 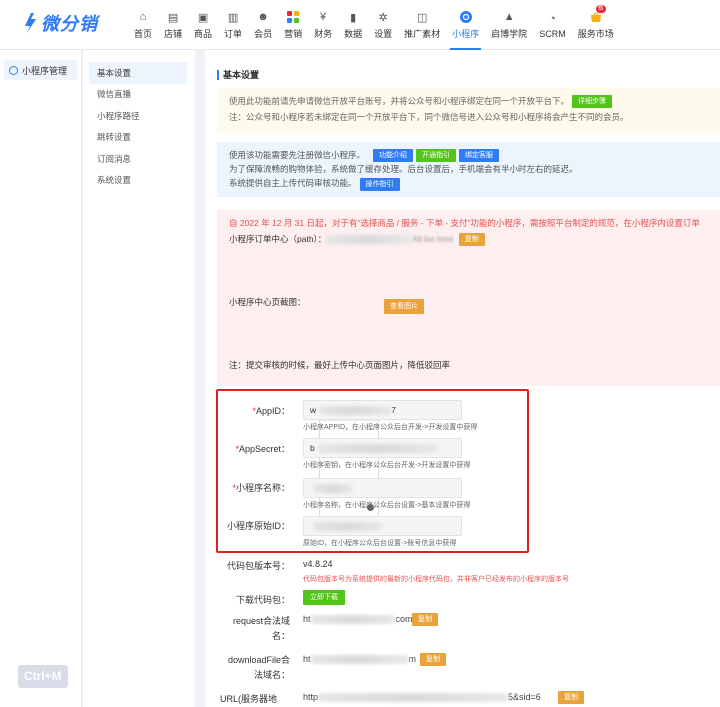 I want to click on view-image-button: 查看图片, so click(x=404, y=306).